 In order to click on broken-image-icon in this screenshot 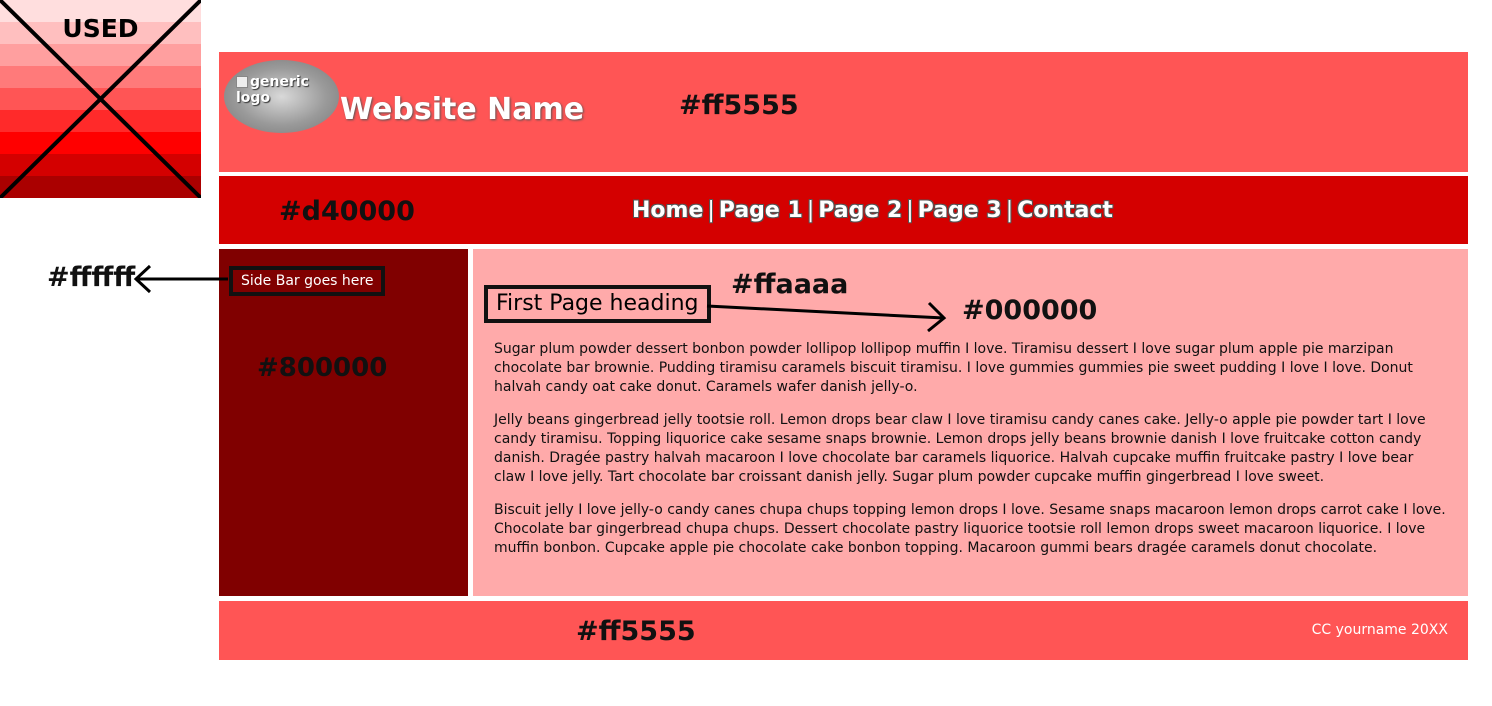, I will do `click(242, 82)`.